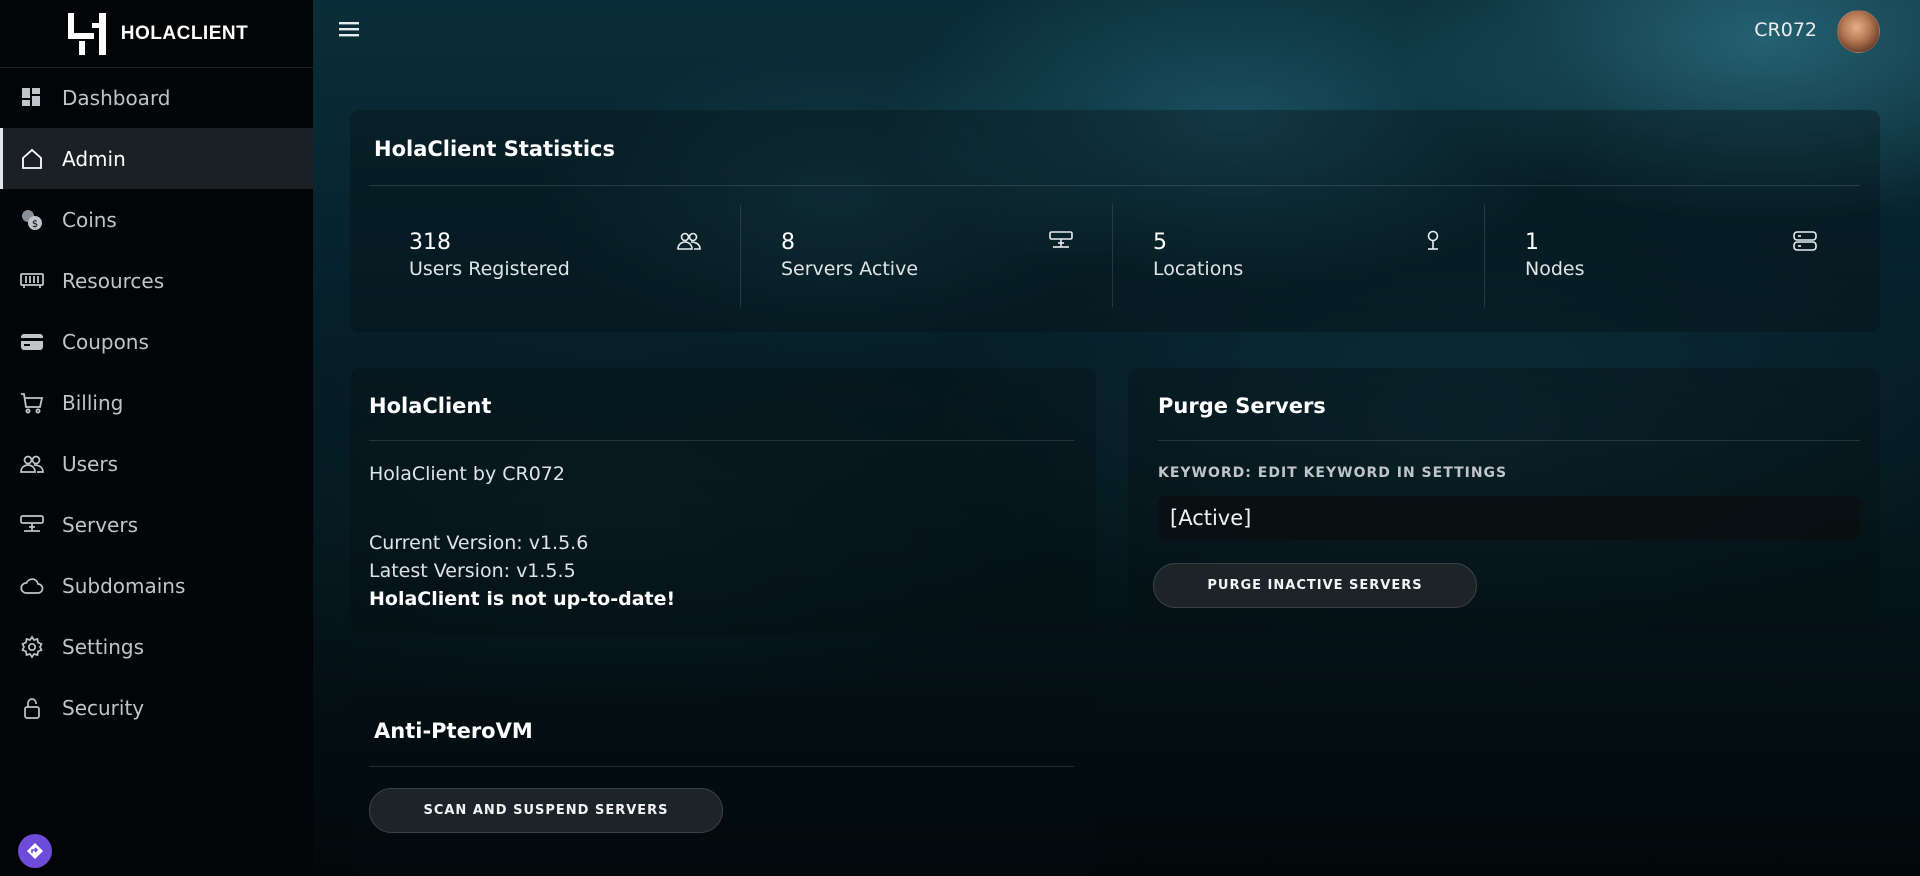 The width and height of the screenshot is (1920, 876). What do you see at coordinates (1242, 406) in the screenshot?
I see `card-title: Purge Servers` at bounding box center [1242, 406].